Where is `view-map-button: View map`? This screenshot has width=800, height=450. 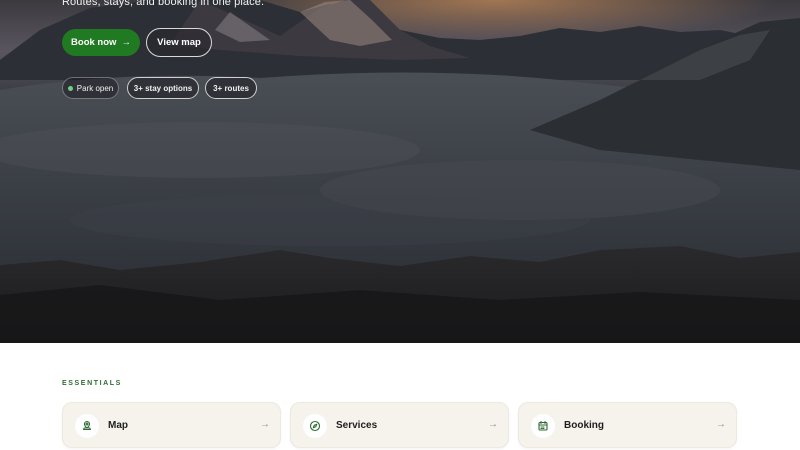
view-map-button: View map is located at coordinates (179, 42).